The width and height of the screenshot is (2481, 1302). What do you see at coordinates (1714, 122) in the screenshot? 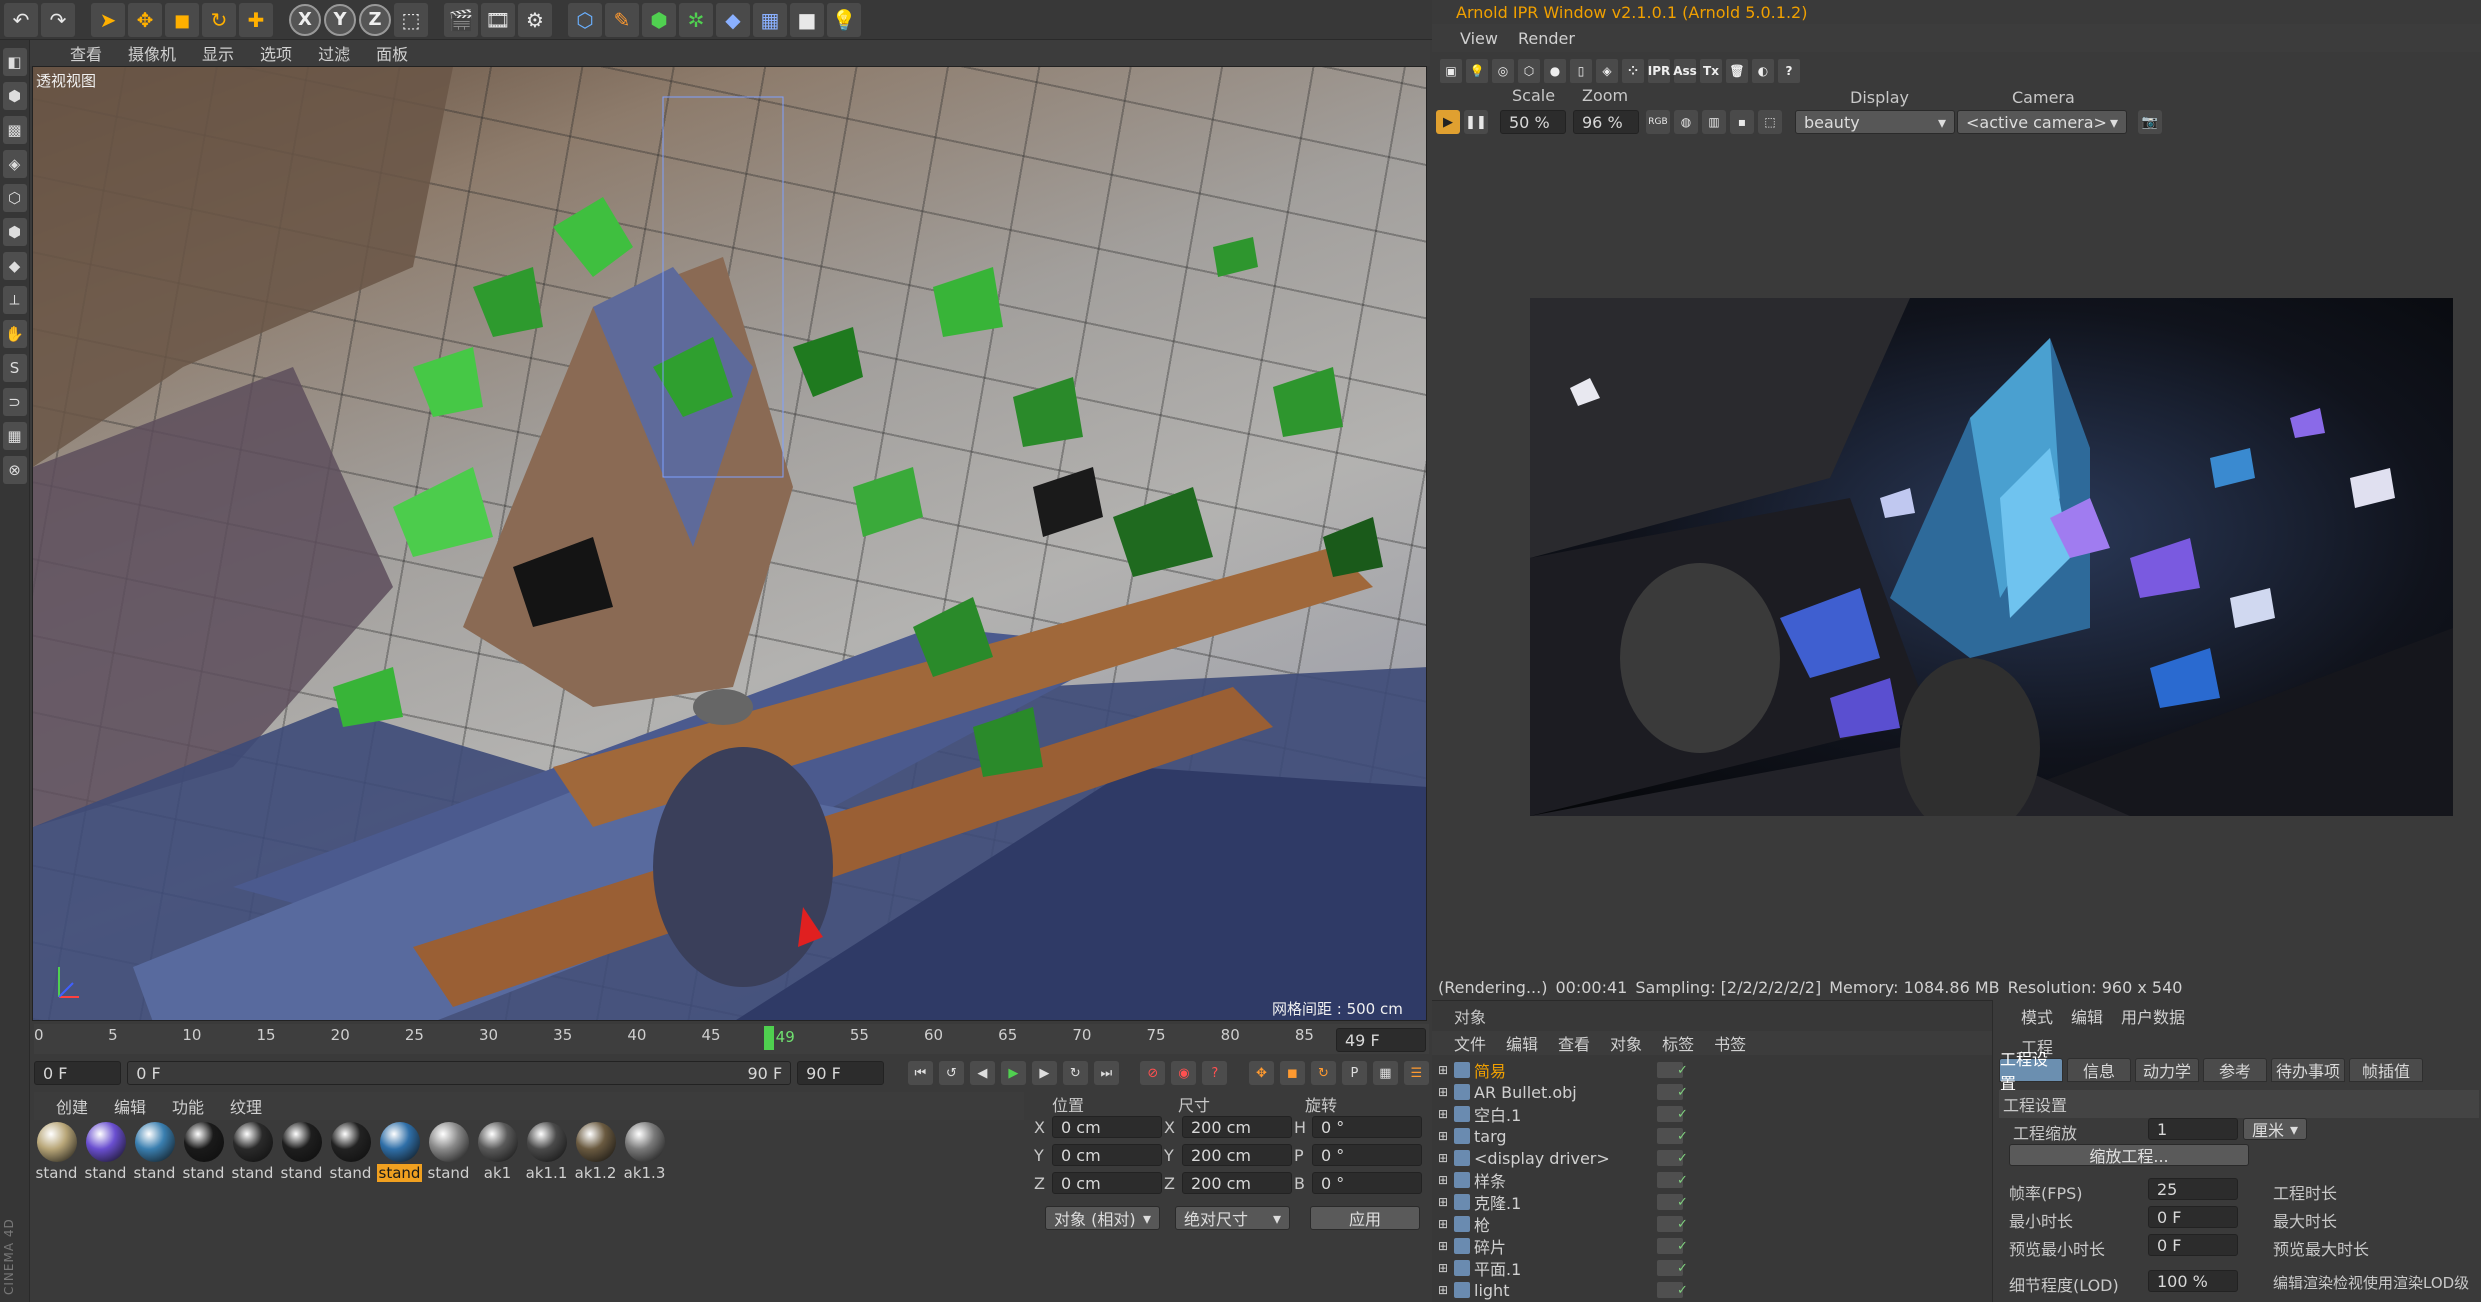
I see `channel-g-icon: ▥` at bounding box center [1714, 122].